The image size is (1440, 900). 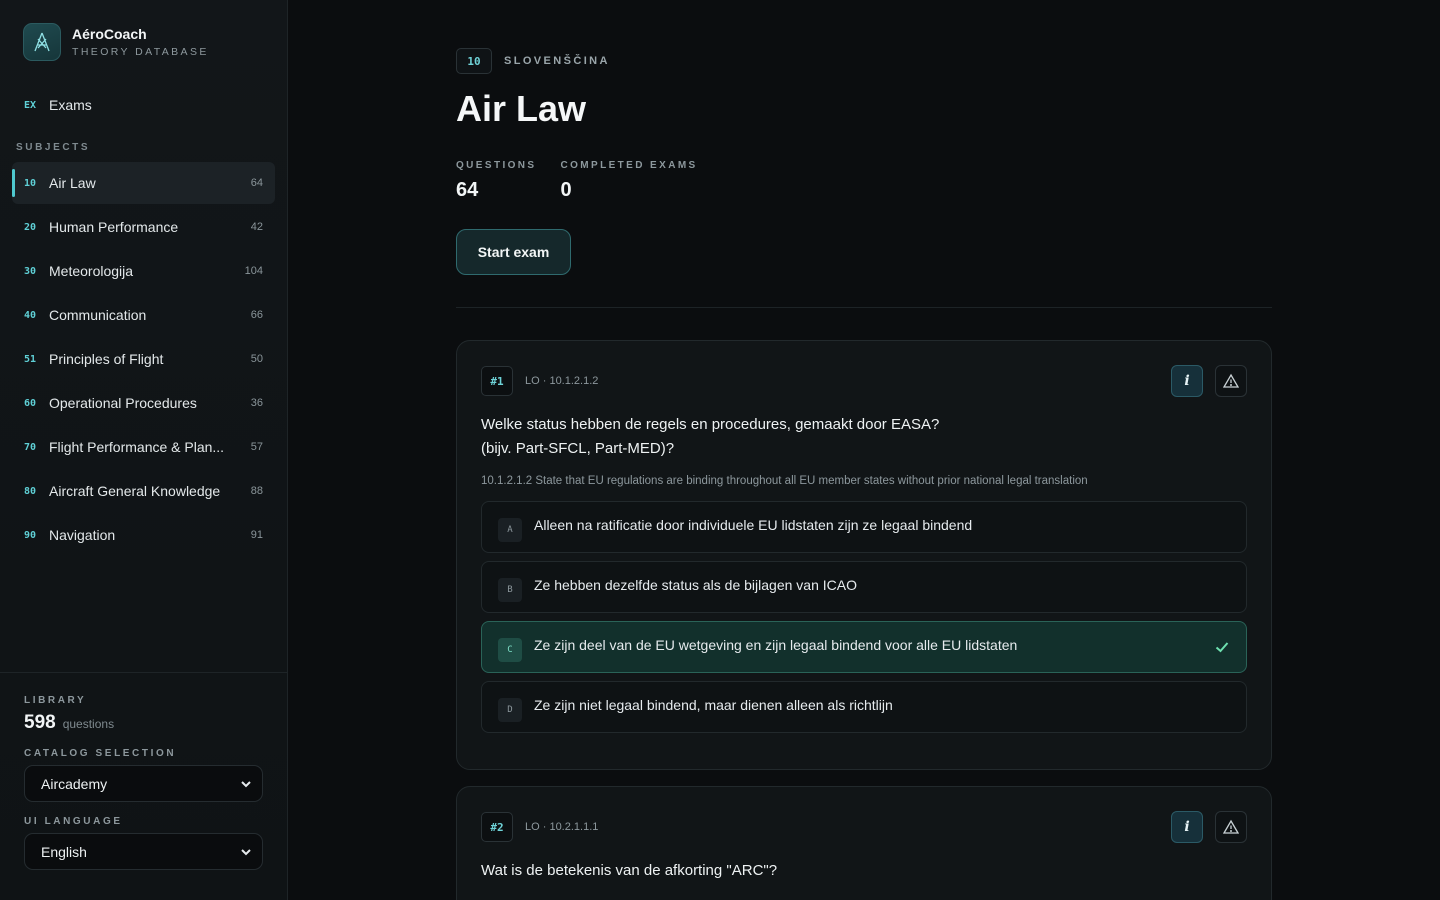 What do you see at coordinates (256, 535) in the screenshot?
I see `subject-count: 91` at bounding box center [256, 535].